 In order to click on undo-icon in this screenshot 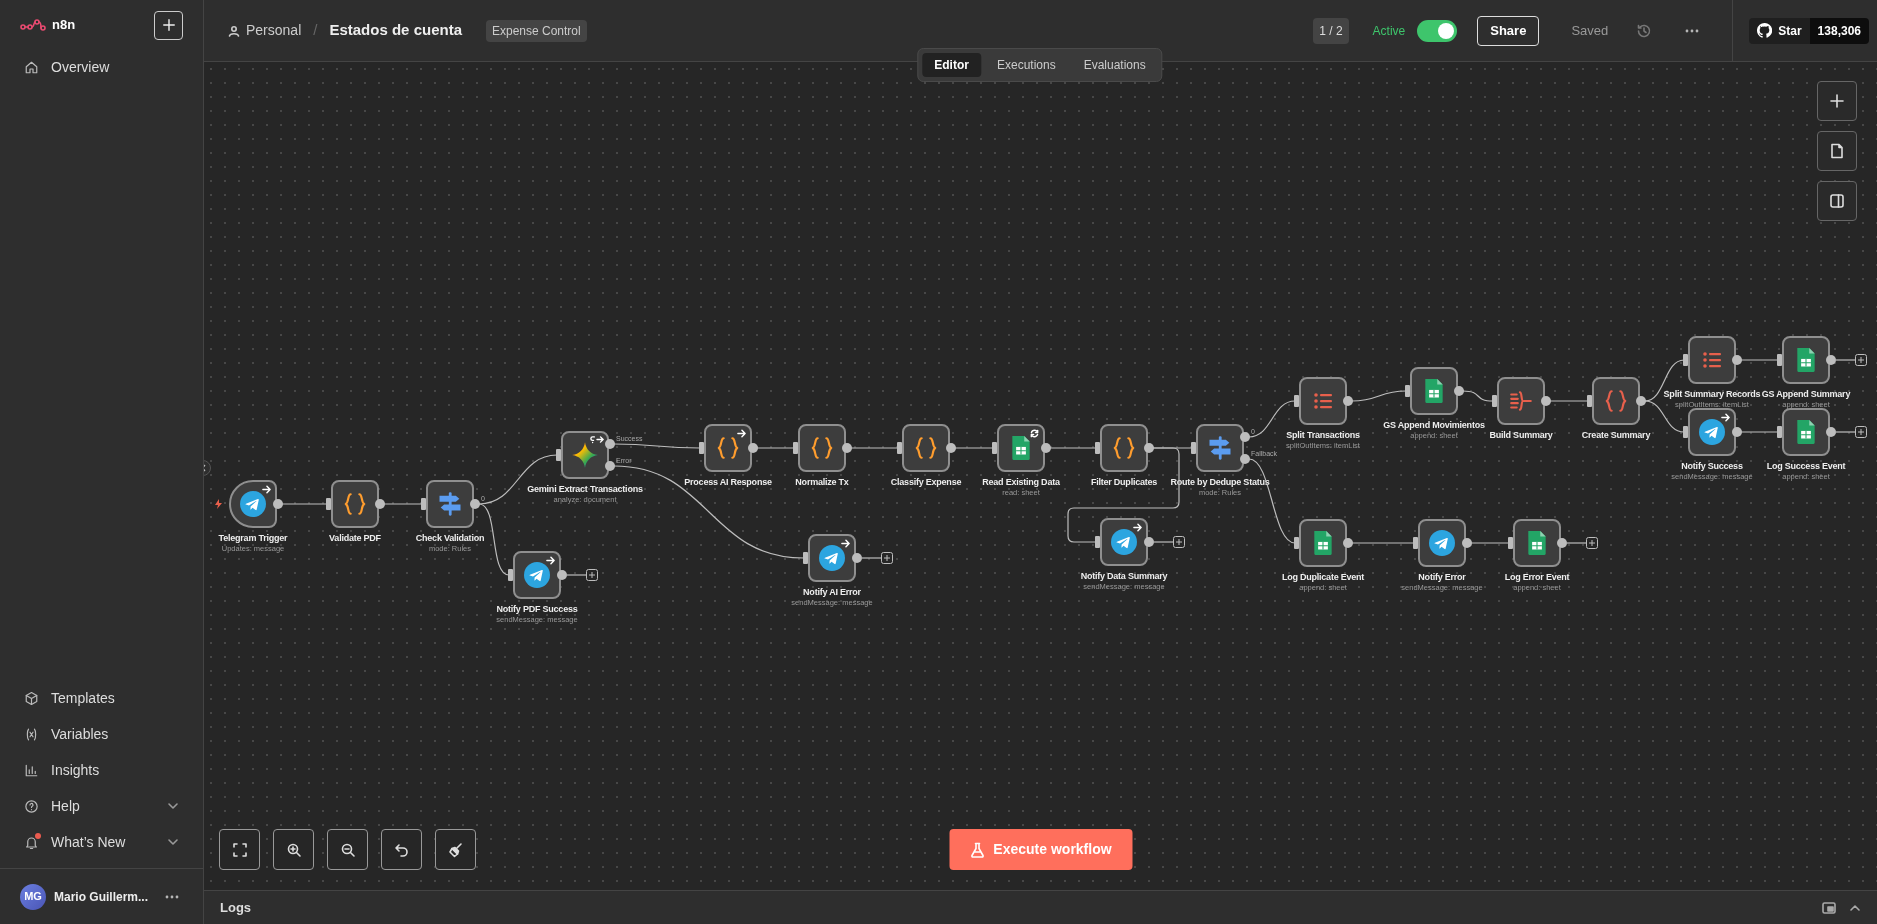, I will do `click(401, 849)`.